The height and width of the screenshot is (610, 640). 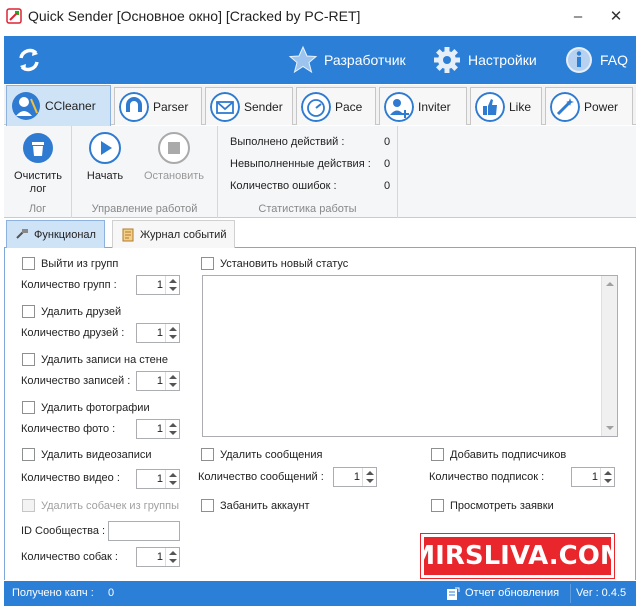 I want to click on clear-log-button: Очистить лог, so click(x=38, y=164).